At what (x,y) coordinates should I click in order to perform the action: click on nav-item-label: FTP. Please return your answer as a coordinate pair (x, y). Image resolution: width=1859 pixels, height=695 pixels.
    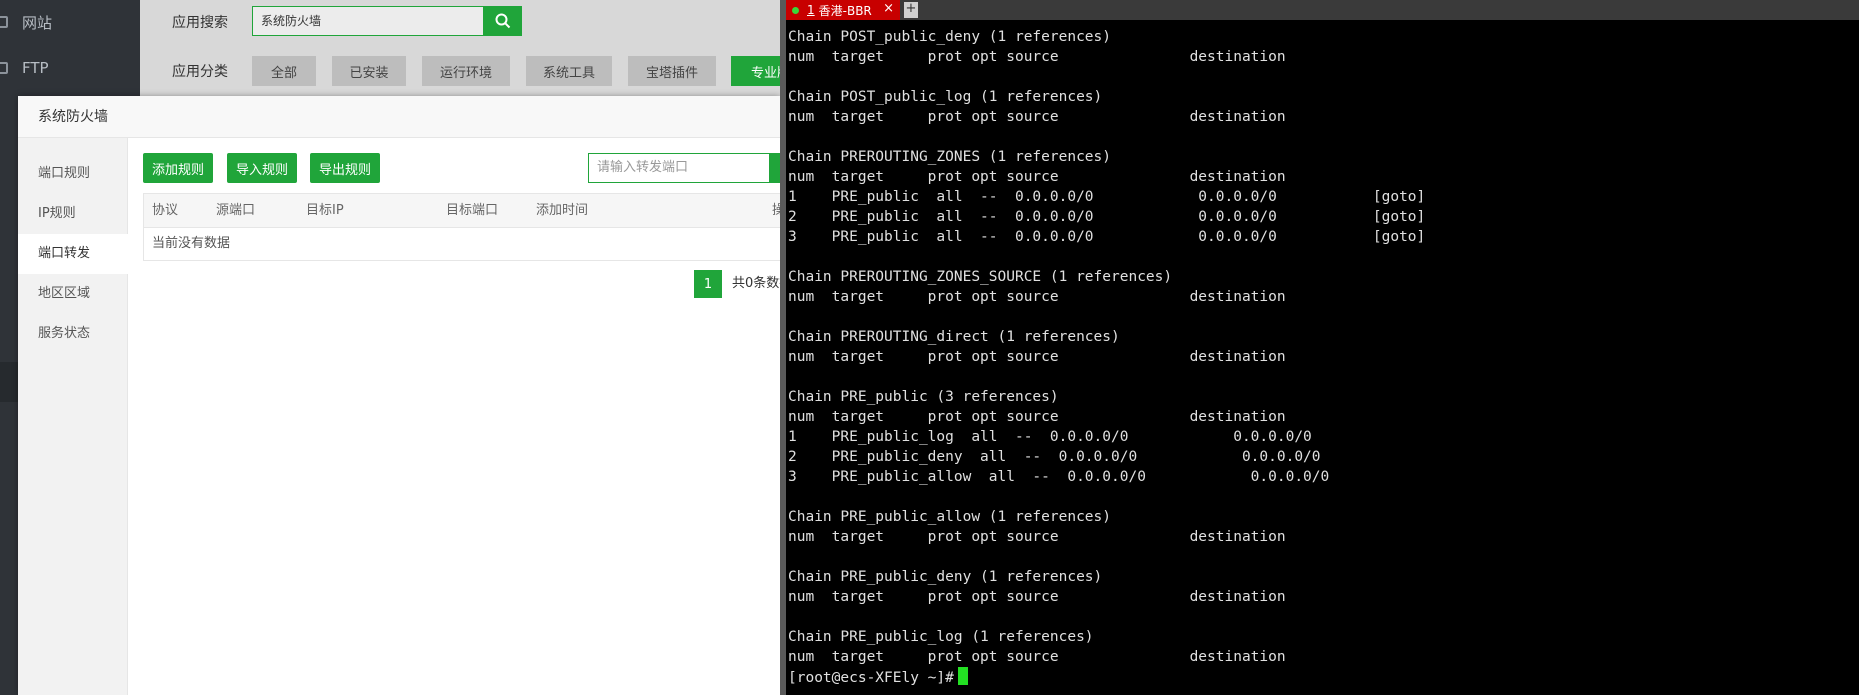
    Looking at the image, I should click on (35, 68).